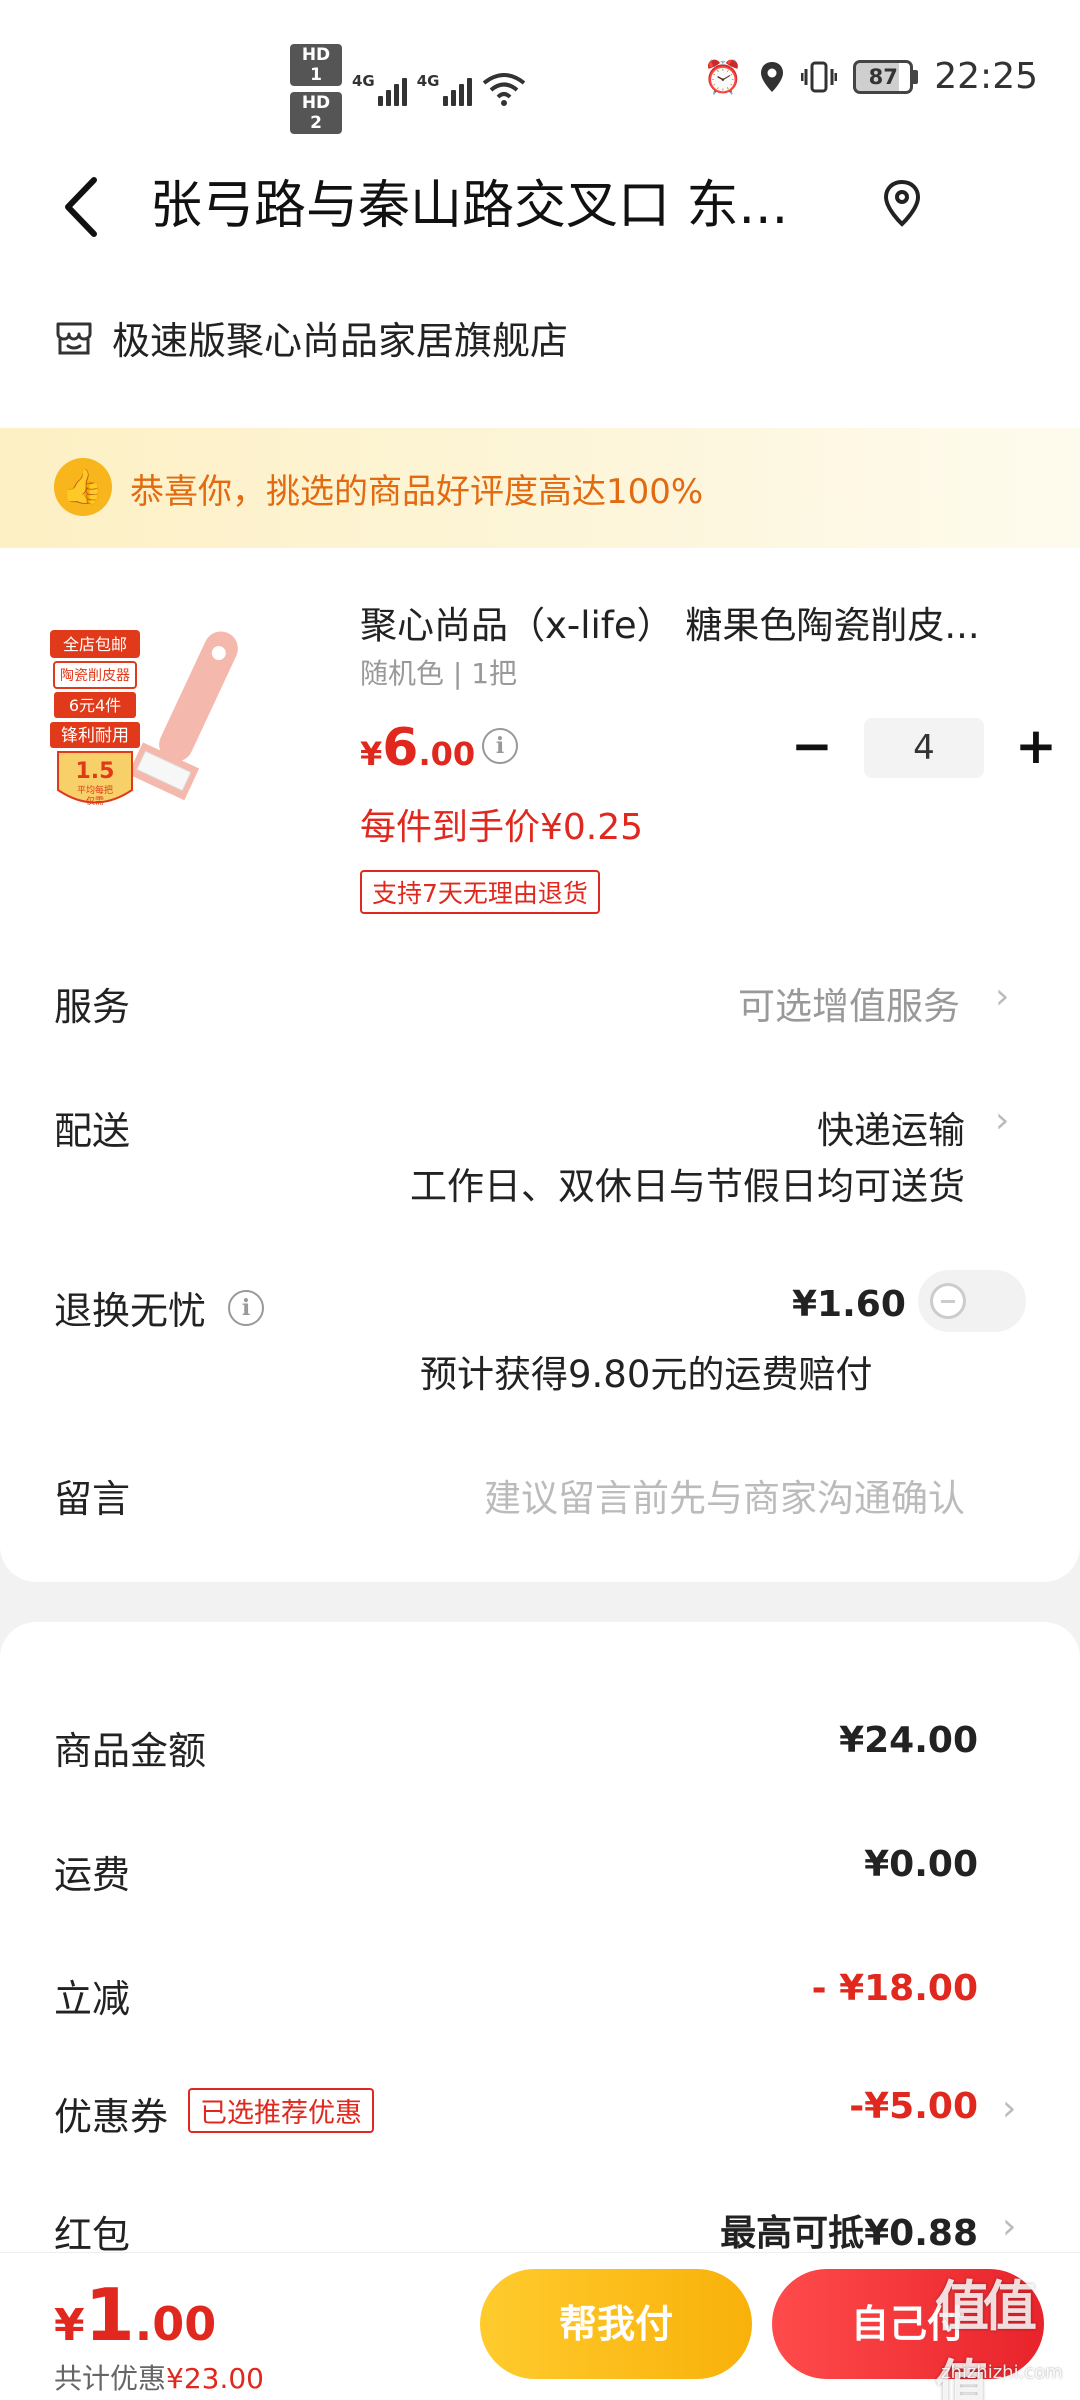 The height and width of the screenshot is (2400, 1080). What do you see at coordinates (92, 1007) in the screenshot?
I see `service-label: 服务` at bounding box center [92, 1007].